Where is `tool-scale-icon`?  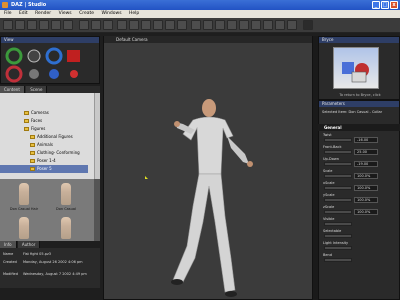 tool-scale-icon is located at coordinates (146, 25).